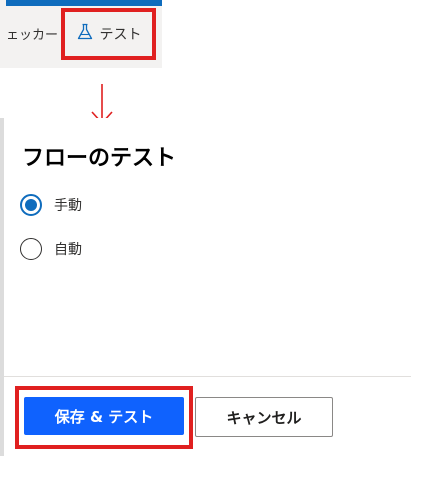 The height and width of the screenshot is (496, 427). I want to click on test-button: テスト, so click(108, 34).